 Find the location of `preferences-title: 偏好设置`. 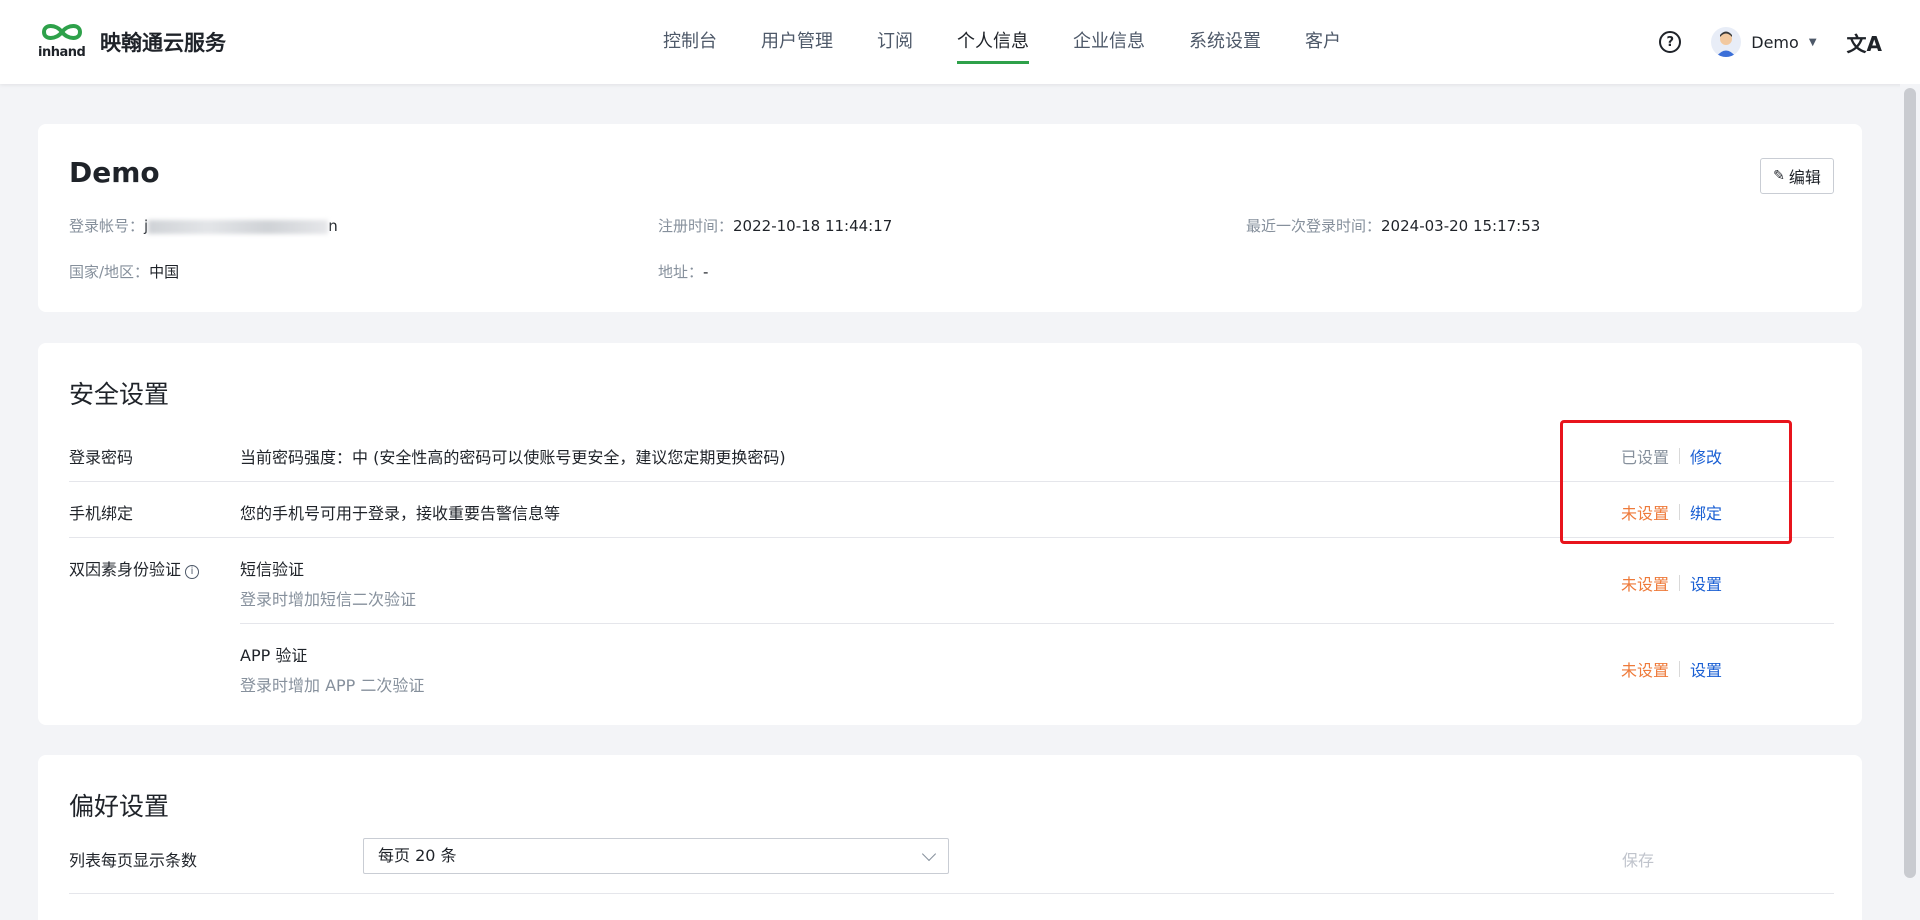

preferences-title: 偏好设置 is located at coordinates (119, 806).